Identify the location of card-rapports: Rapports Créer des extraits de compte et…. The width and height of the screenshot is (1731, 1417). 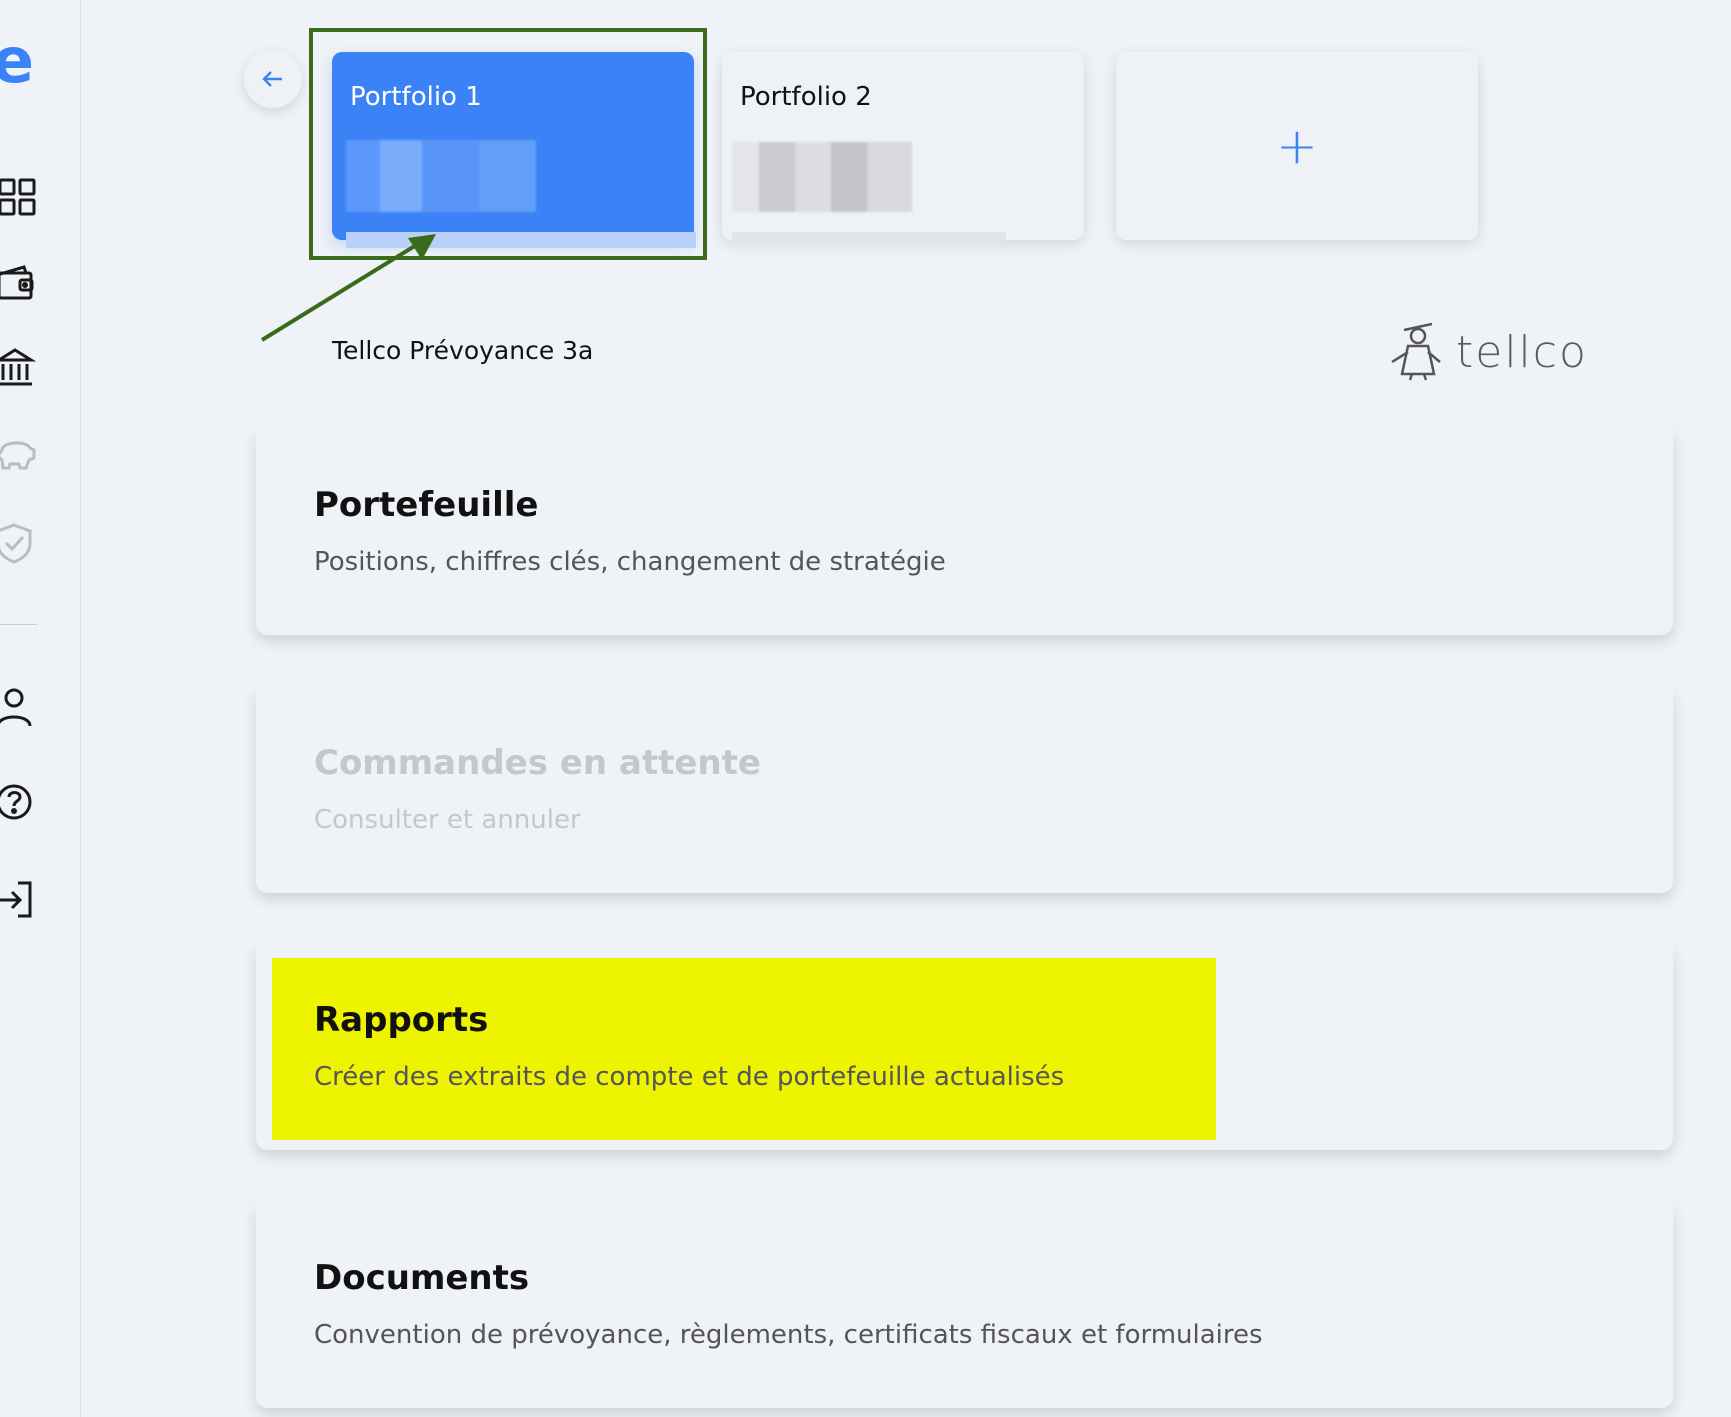
(964, 1045).